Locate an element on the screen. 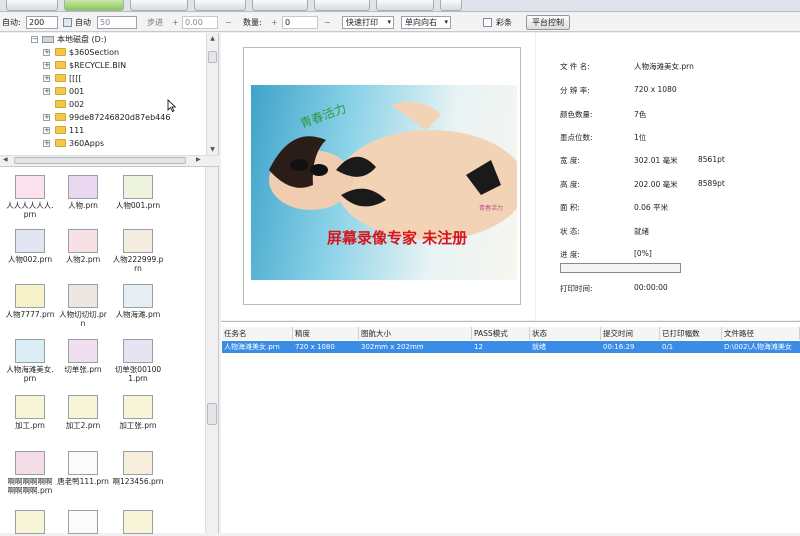 The image size is (800, 536). scroll-down-icon: ▼ is located at coordinates (212, 149).